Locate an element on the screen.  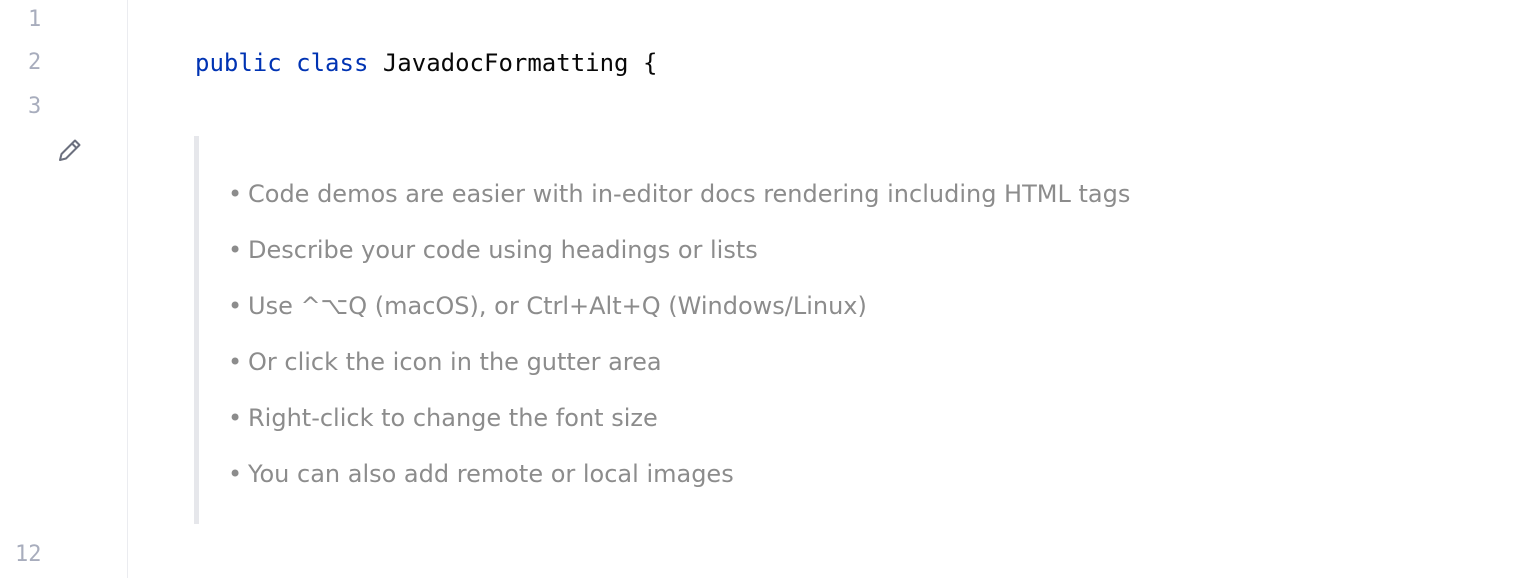
keyword-public: public is located at coordinates (238, 63).